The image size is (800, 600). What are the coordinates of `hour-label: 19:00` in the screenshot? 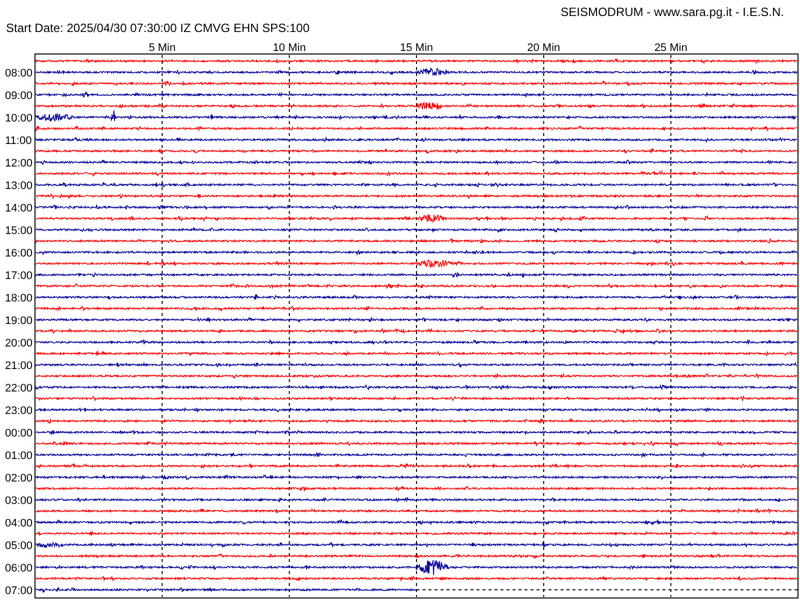 It's located at (19, 320).